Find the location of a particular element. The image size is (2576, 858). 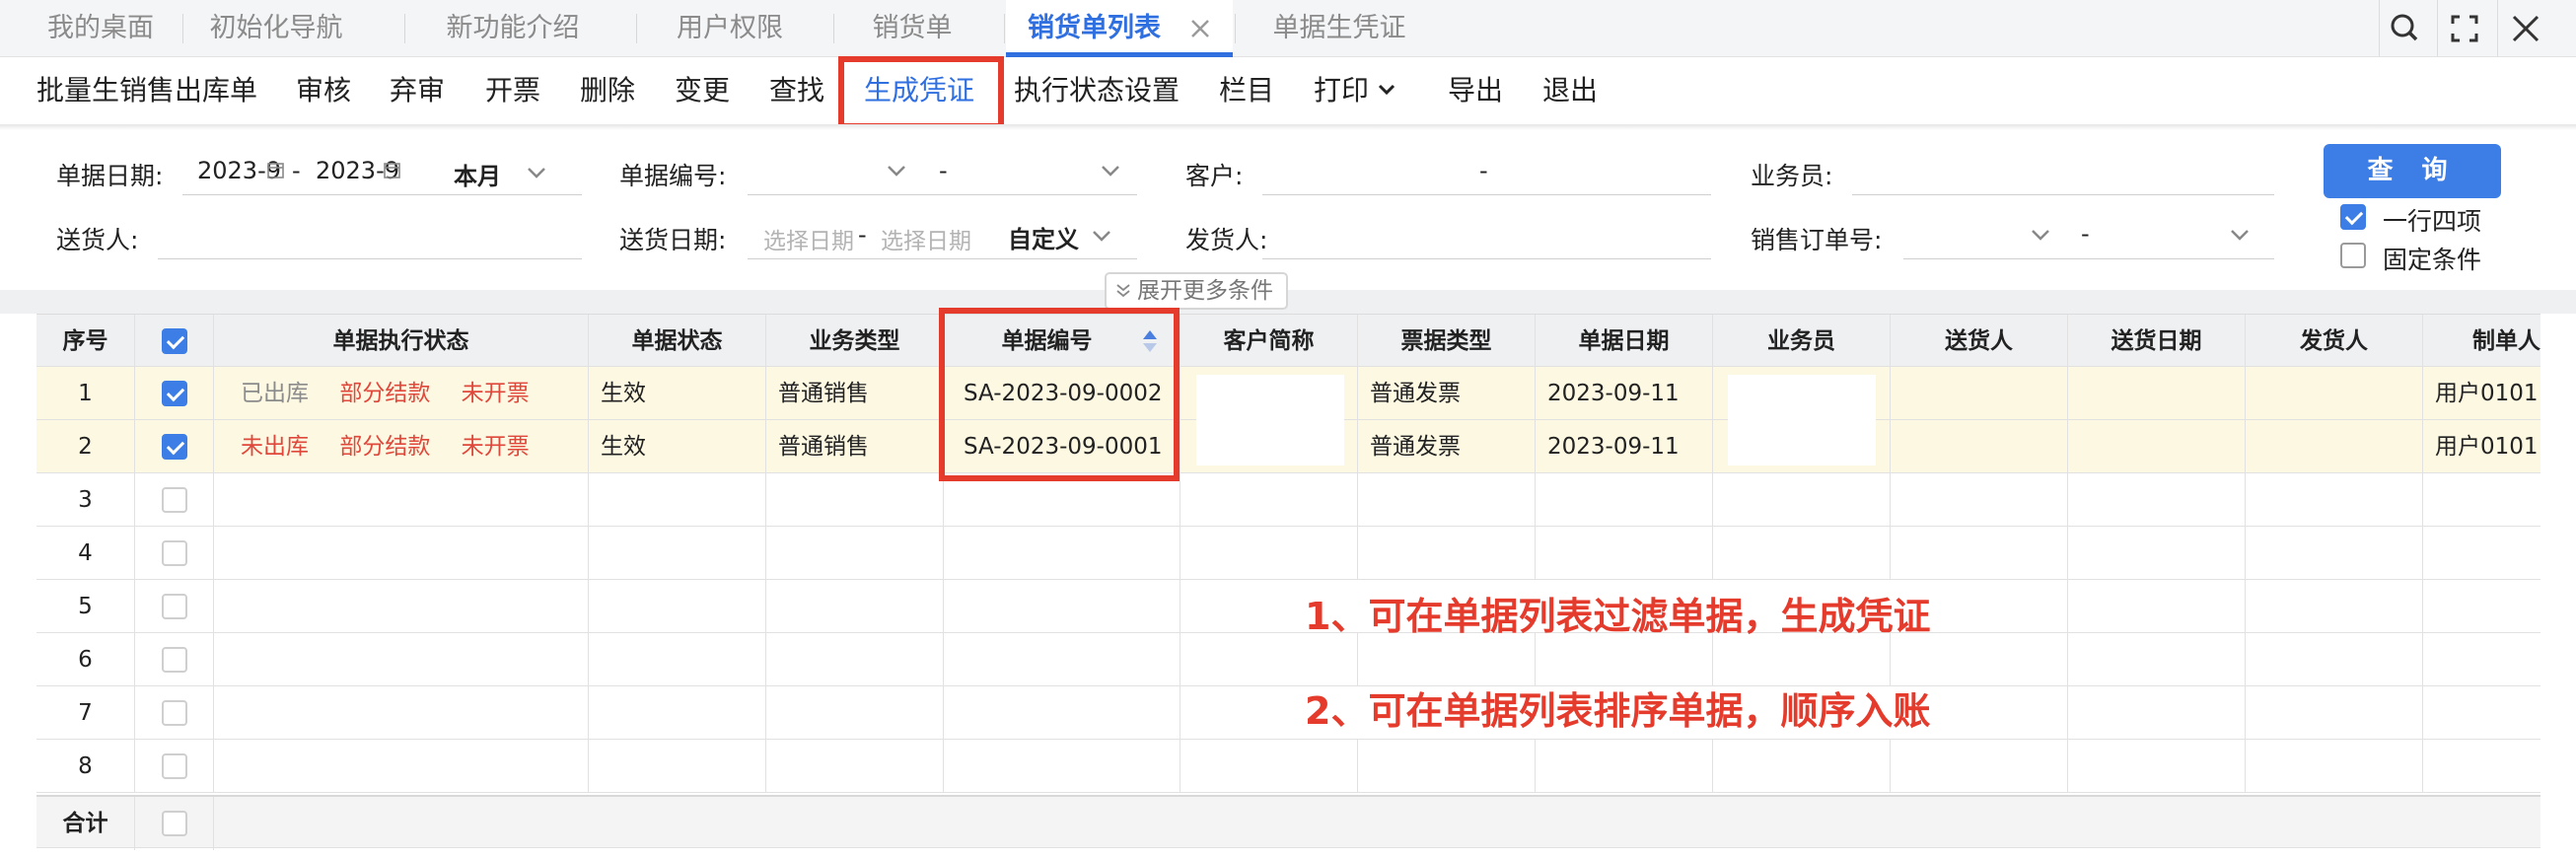

col-header-maker: 制单人 is located at coordinates (2481, 341).